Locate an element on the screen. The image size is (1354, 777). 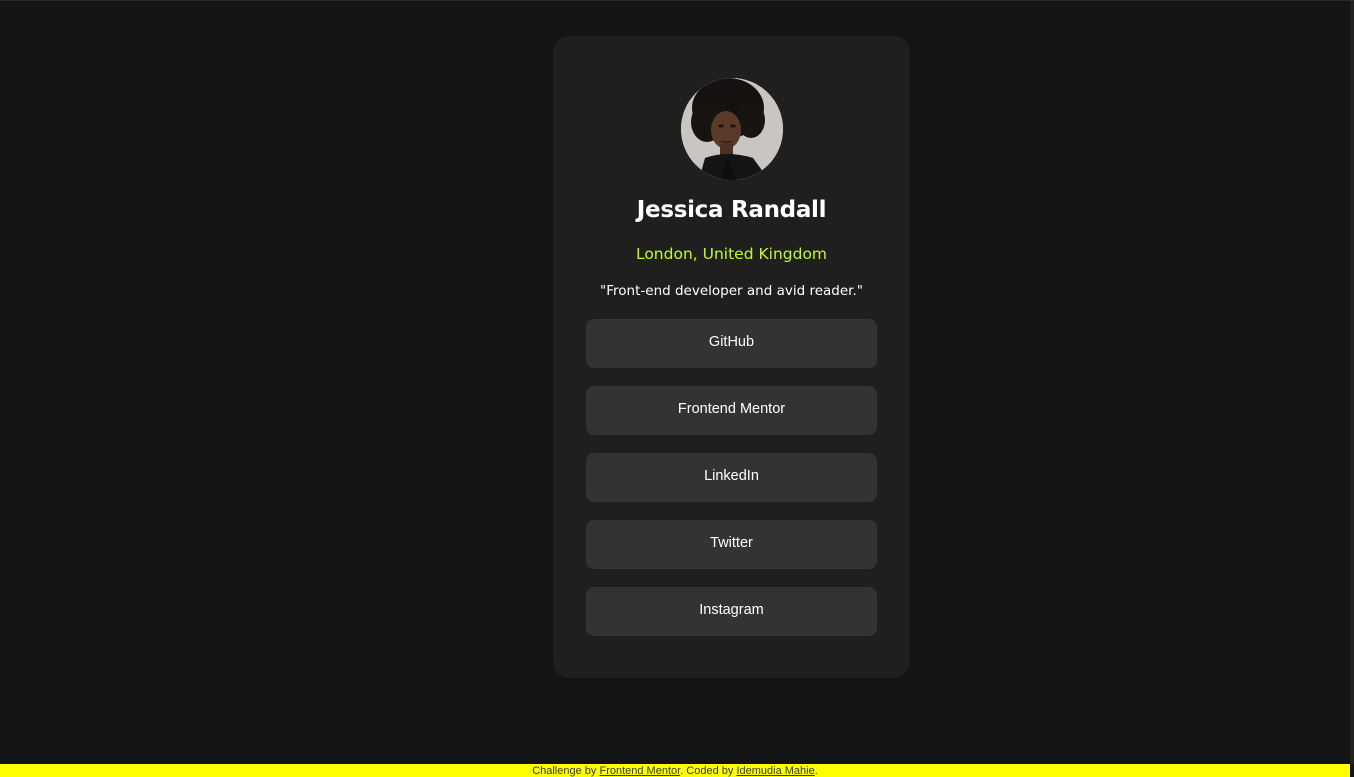
scrollbar-track is located at coordinates (1352, 382).